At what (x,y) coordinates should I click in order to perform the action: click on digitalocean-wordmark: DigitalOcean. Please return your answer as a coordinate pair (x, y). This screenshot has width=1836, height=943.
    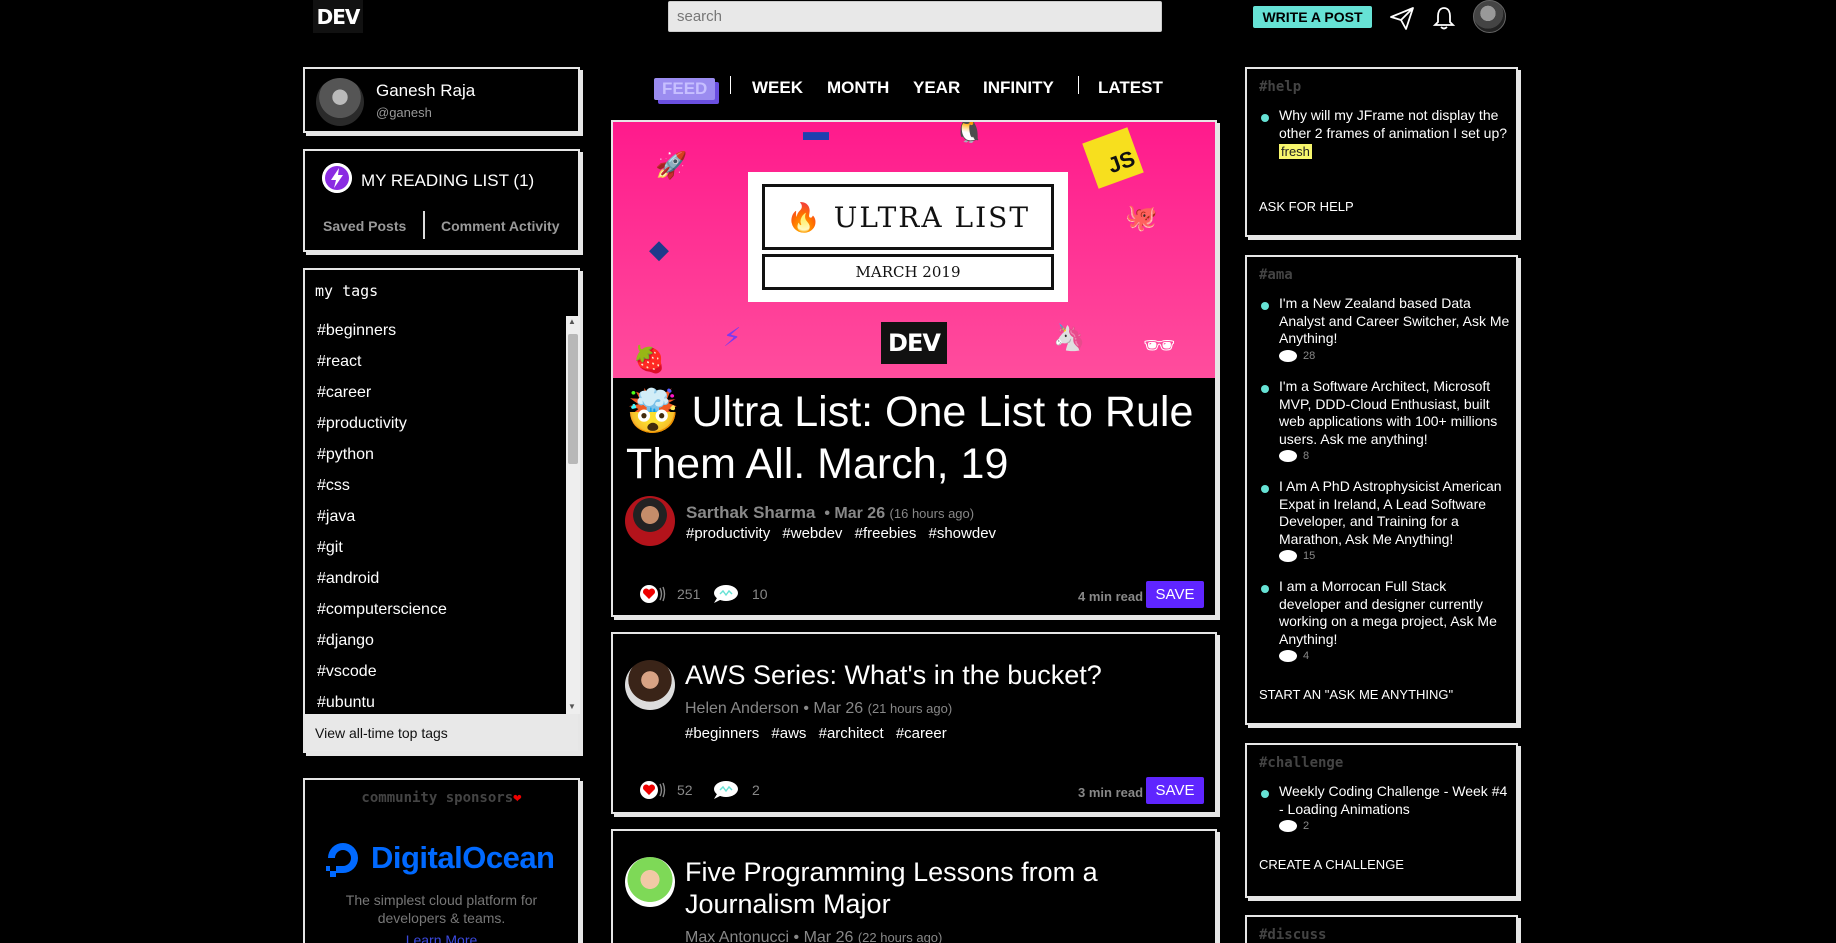
    Looking at the image, I should click on (463, 857).